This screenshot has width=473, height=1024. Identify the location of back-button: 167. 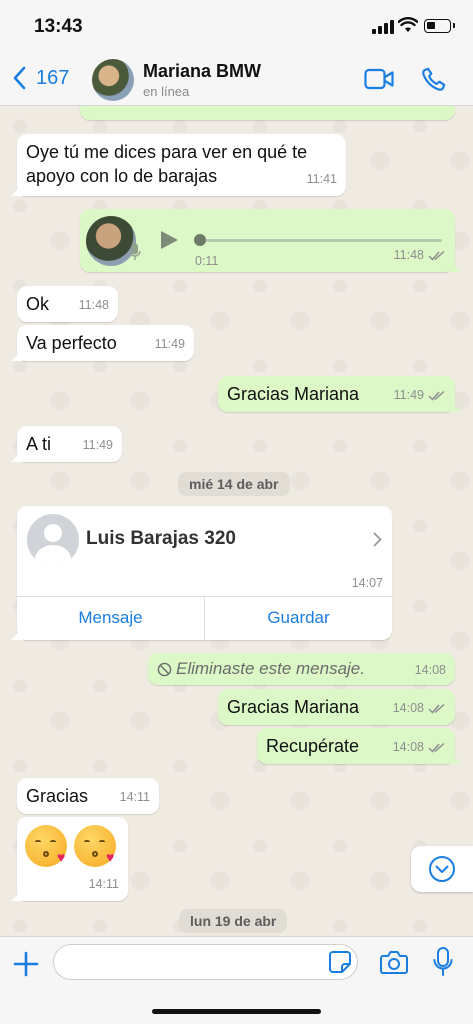
(40, 78).